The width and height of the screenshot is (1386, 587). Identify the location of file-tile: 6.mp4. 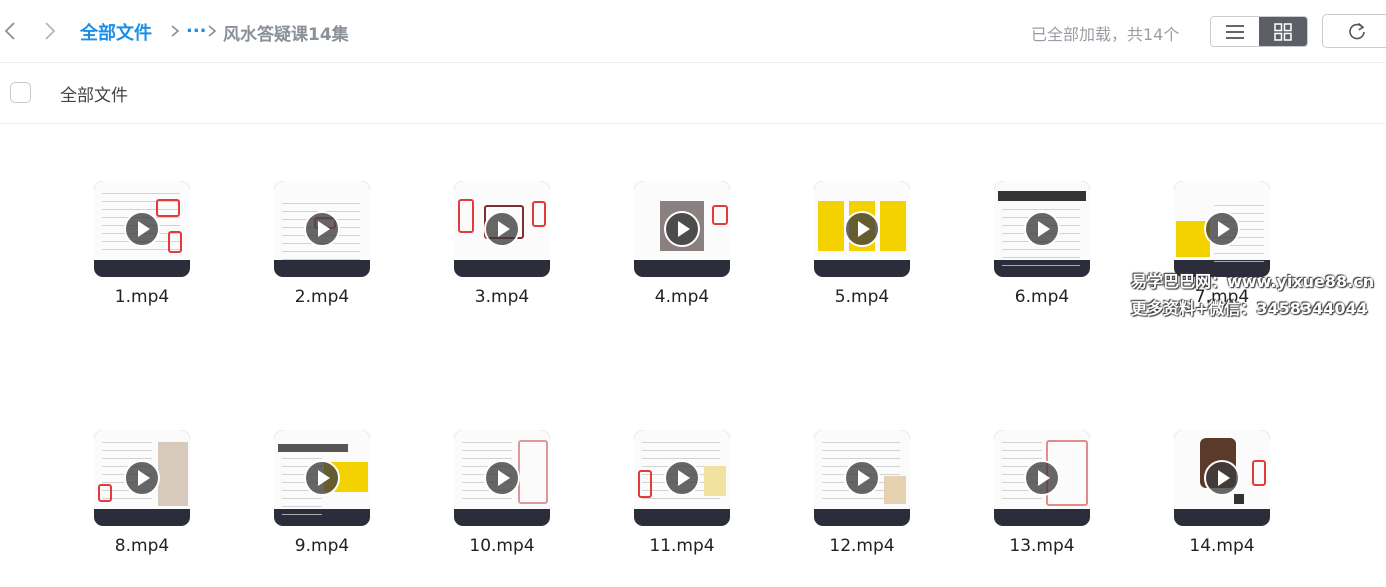
(1040, 251).